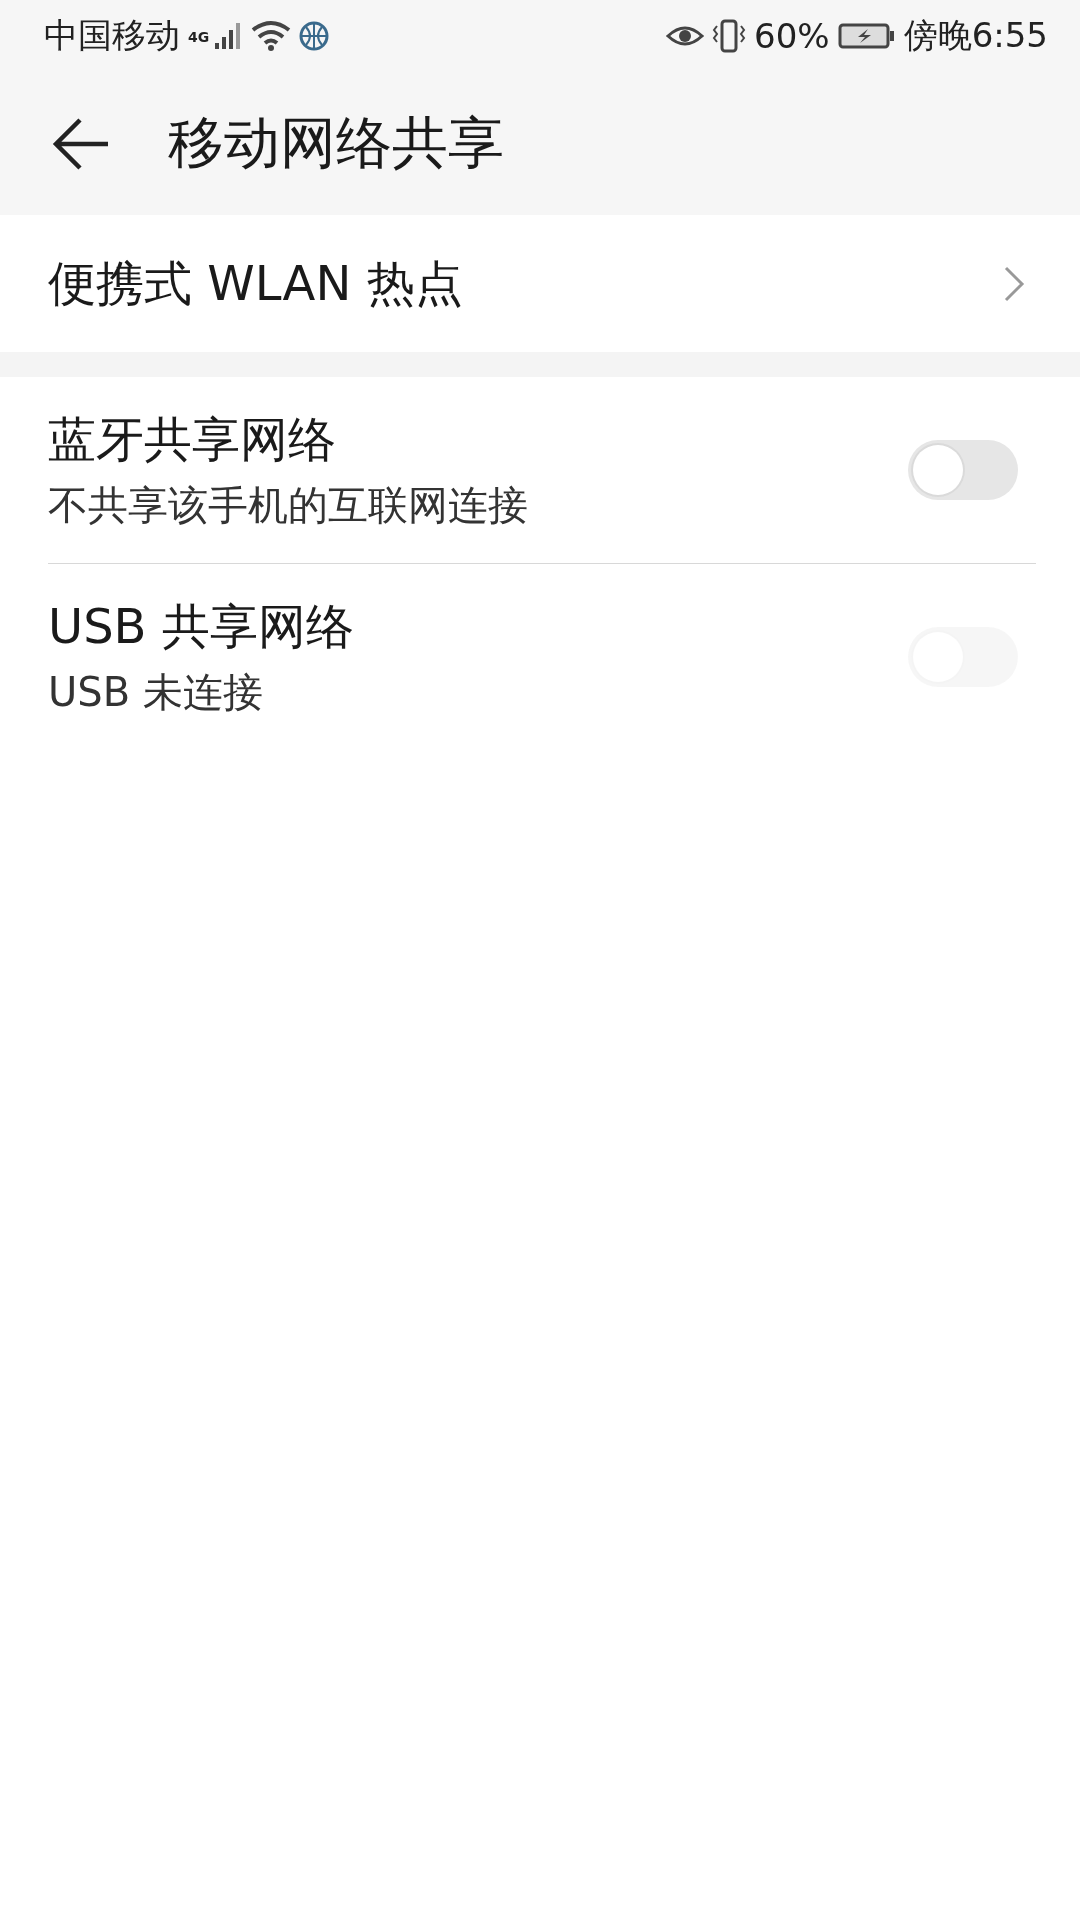 The image size is (1080, 1920). What do you see at coordinates (963, 470) in the screenshot?
I see `toggle-switch` at bounding box center [963, 470].